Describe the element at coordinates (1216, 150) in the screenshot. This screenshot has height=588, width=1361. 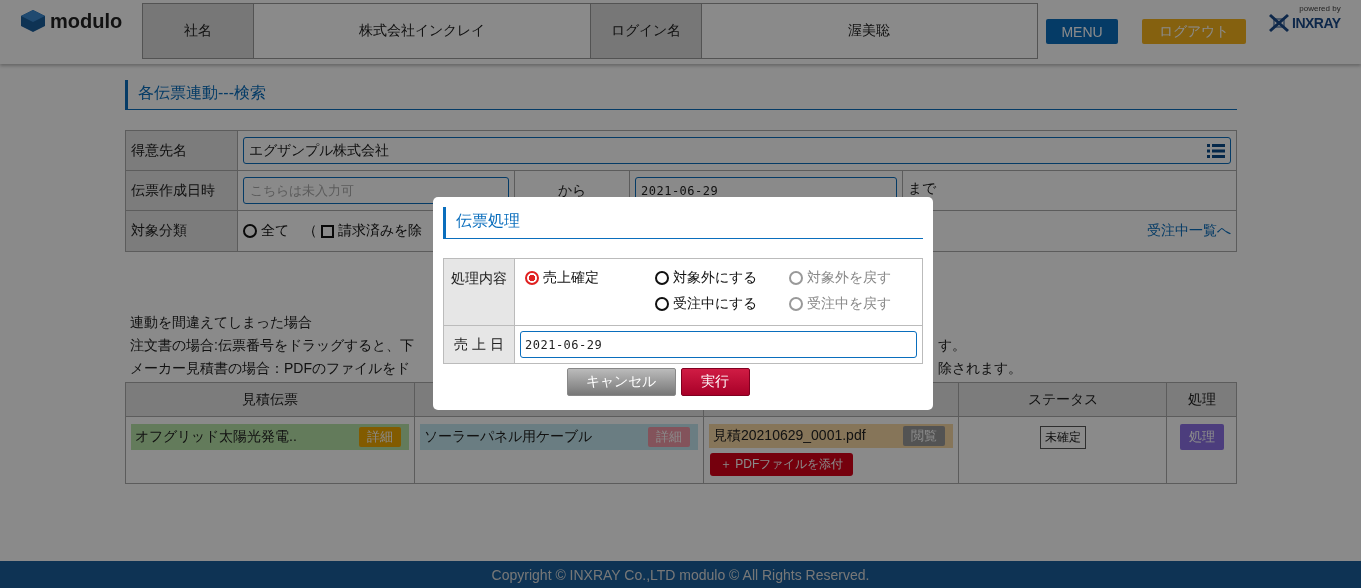
I see `list-icon` at that location.